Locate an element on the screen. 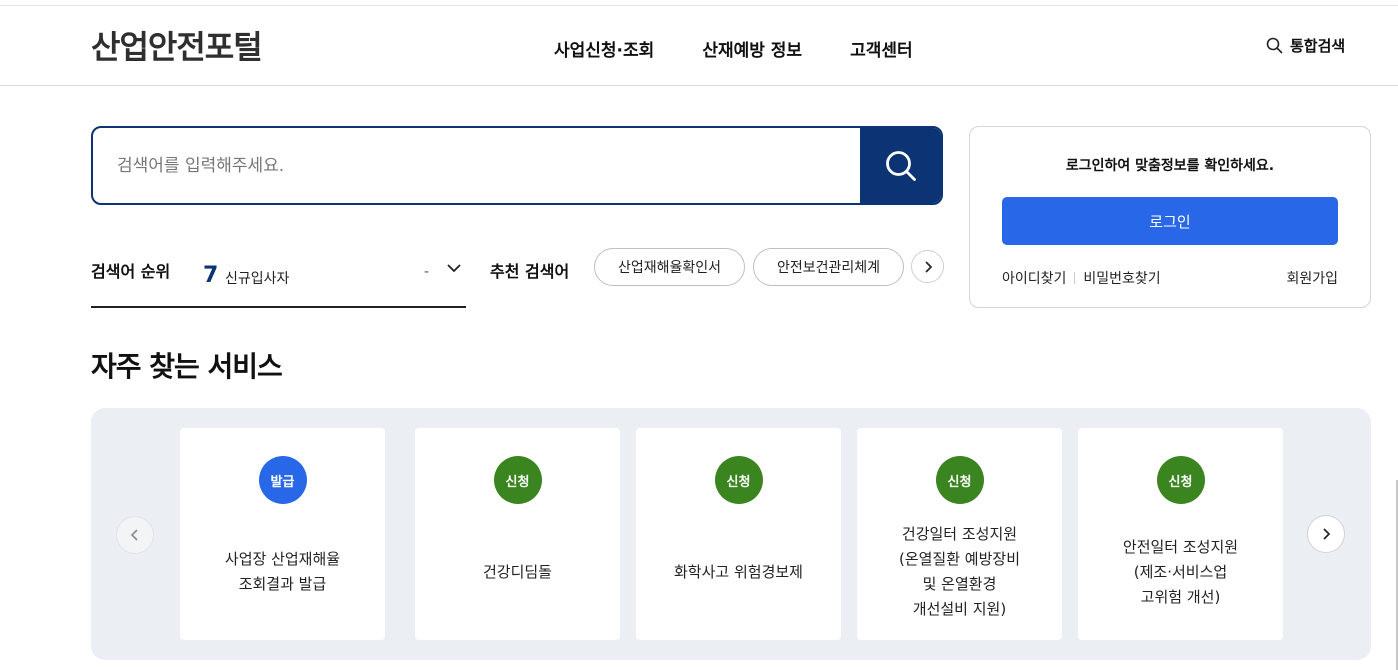 This screenshot has width=1398, height=670. divider is located at coordinates (1075, 278).